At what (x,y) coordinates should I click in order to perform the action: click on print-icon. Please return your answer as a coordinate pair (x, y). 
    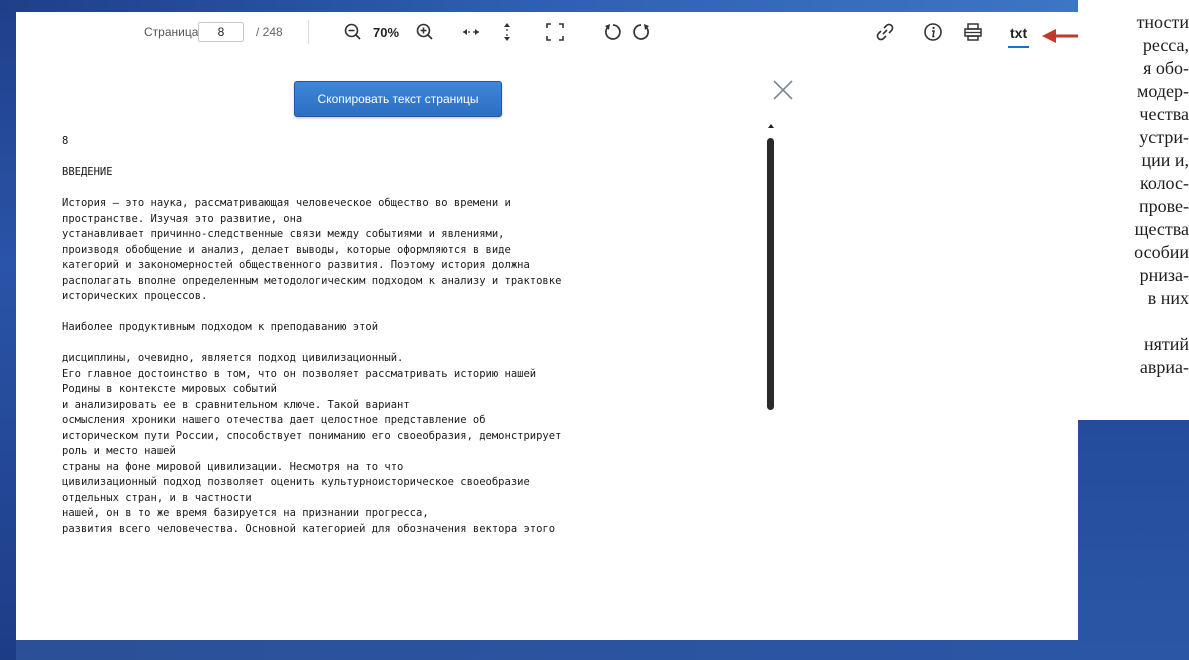
    Looking at the image, I should click on (973, 32).